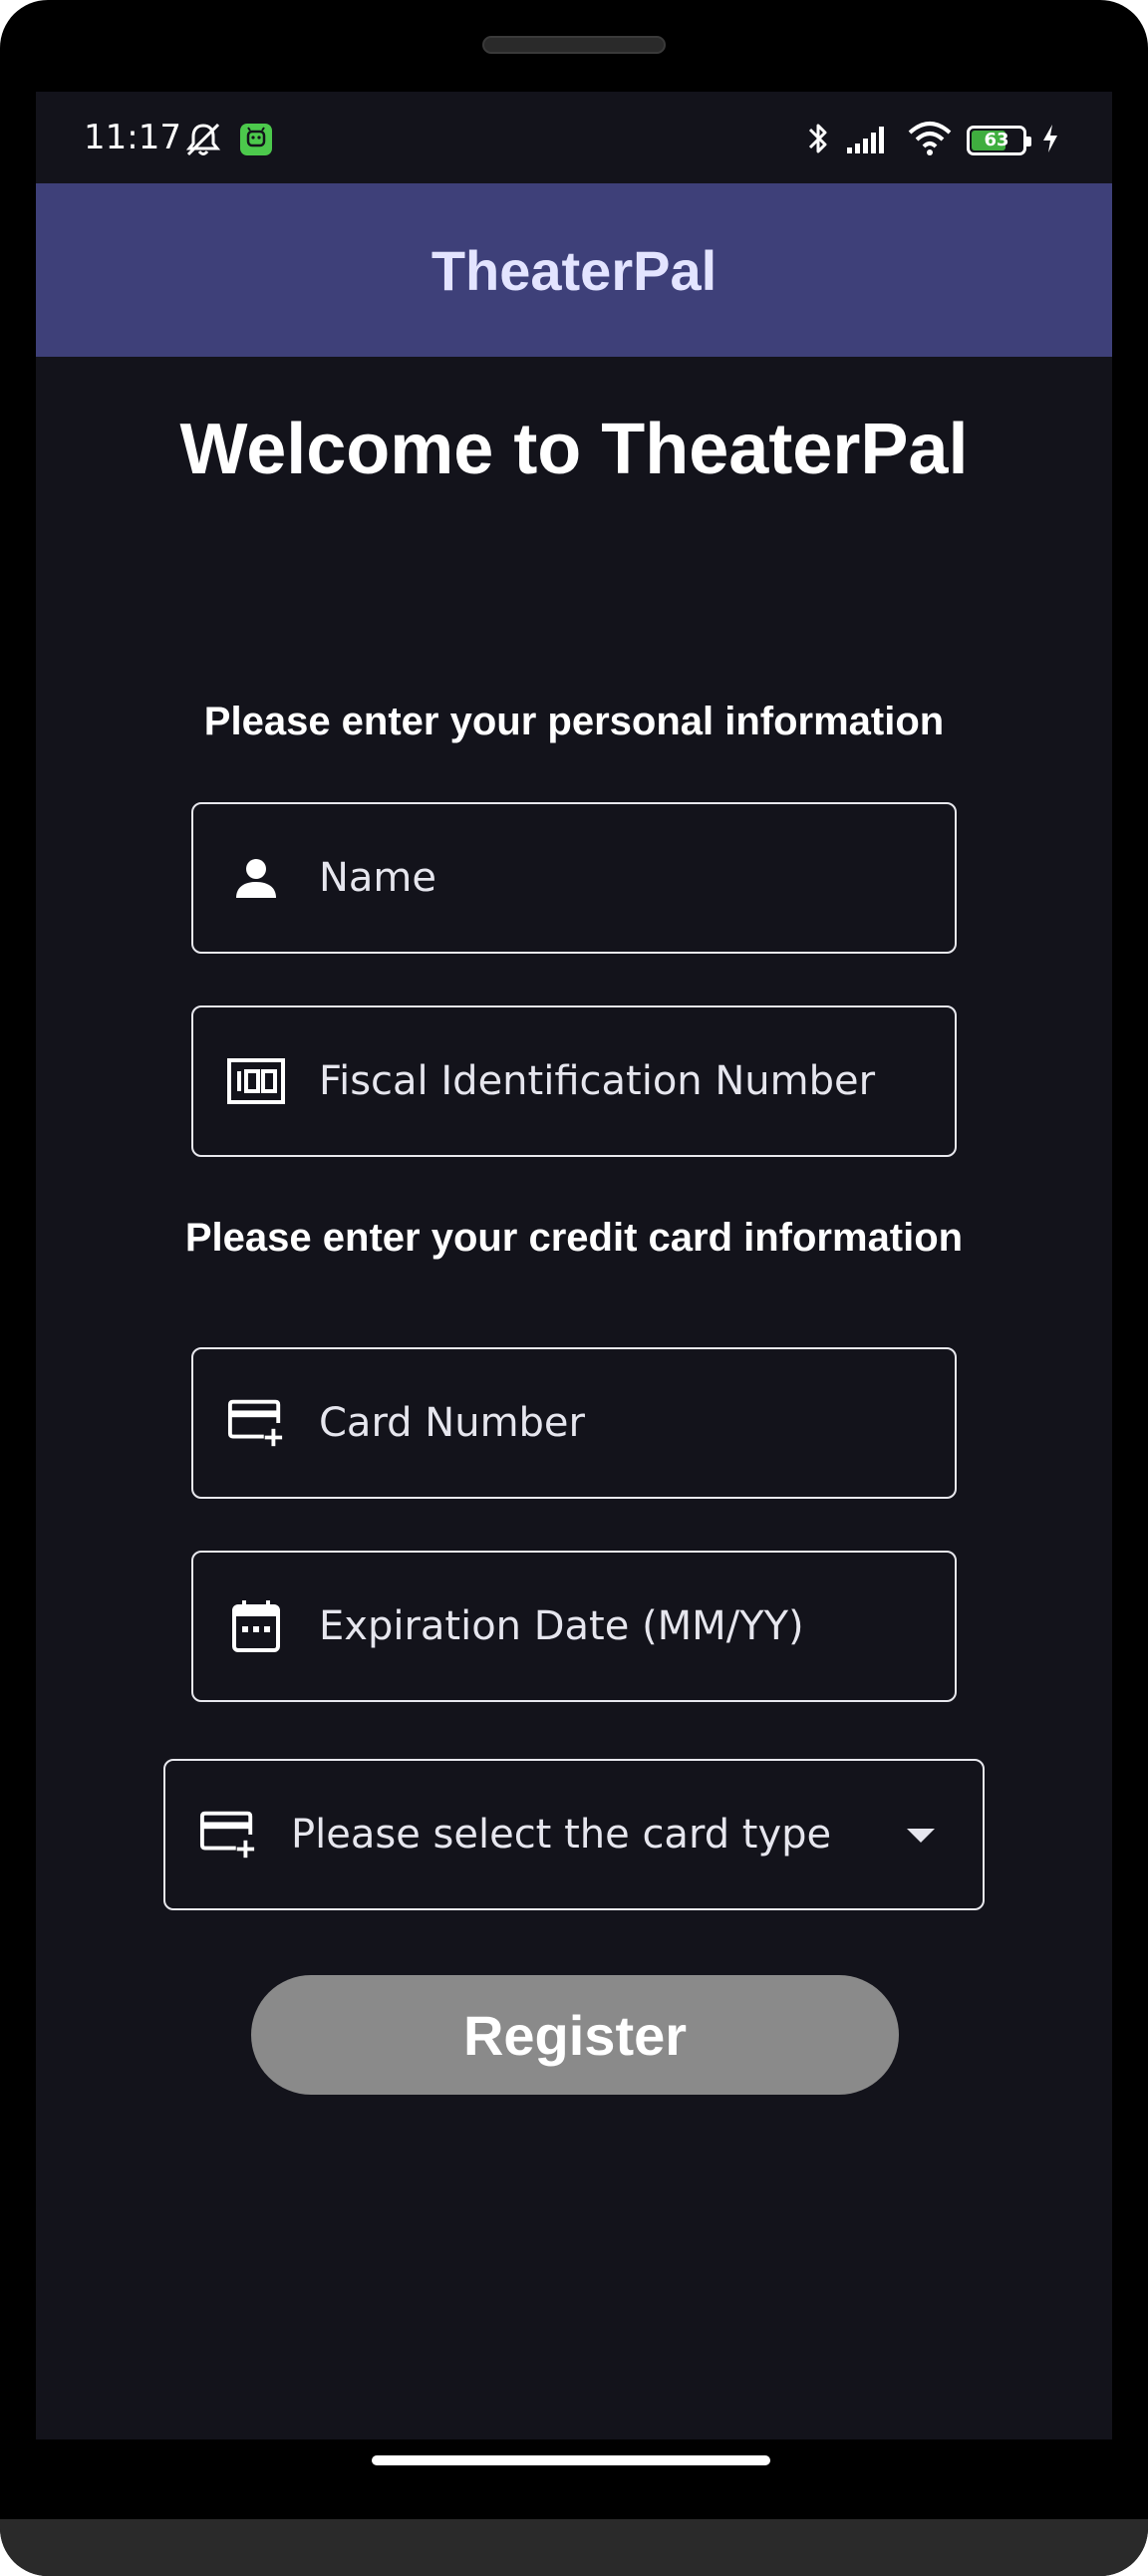  Describe the element at coordinates (132, 137) in the screenshot. I see `status-time: 11:17` at that location.